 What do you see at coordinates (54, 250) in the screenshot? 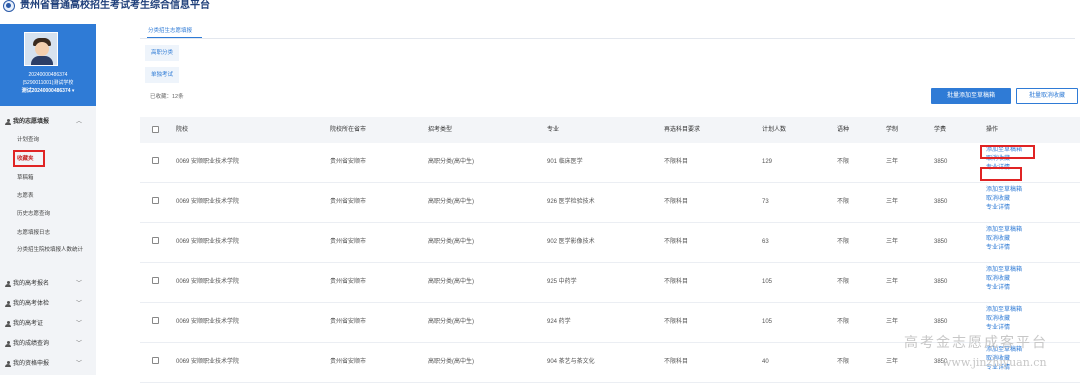
I see `sidebar-item-stats: 分类招生院校填报人数统计` at bounding box center [54, 250].